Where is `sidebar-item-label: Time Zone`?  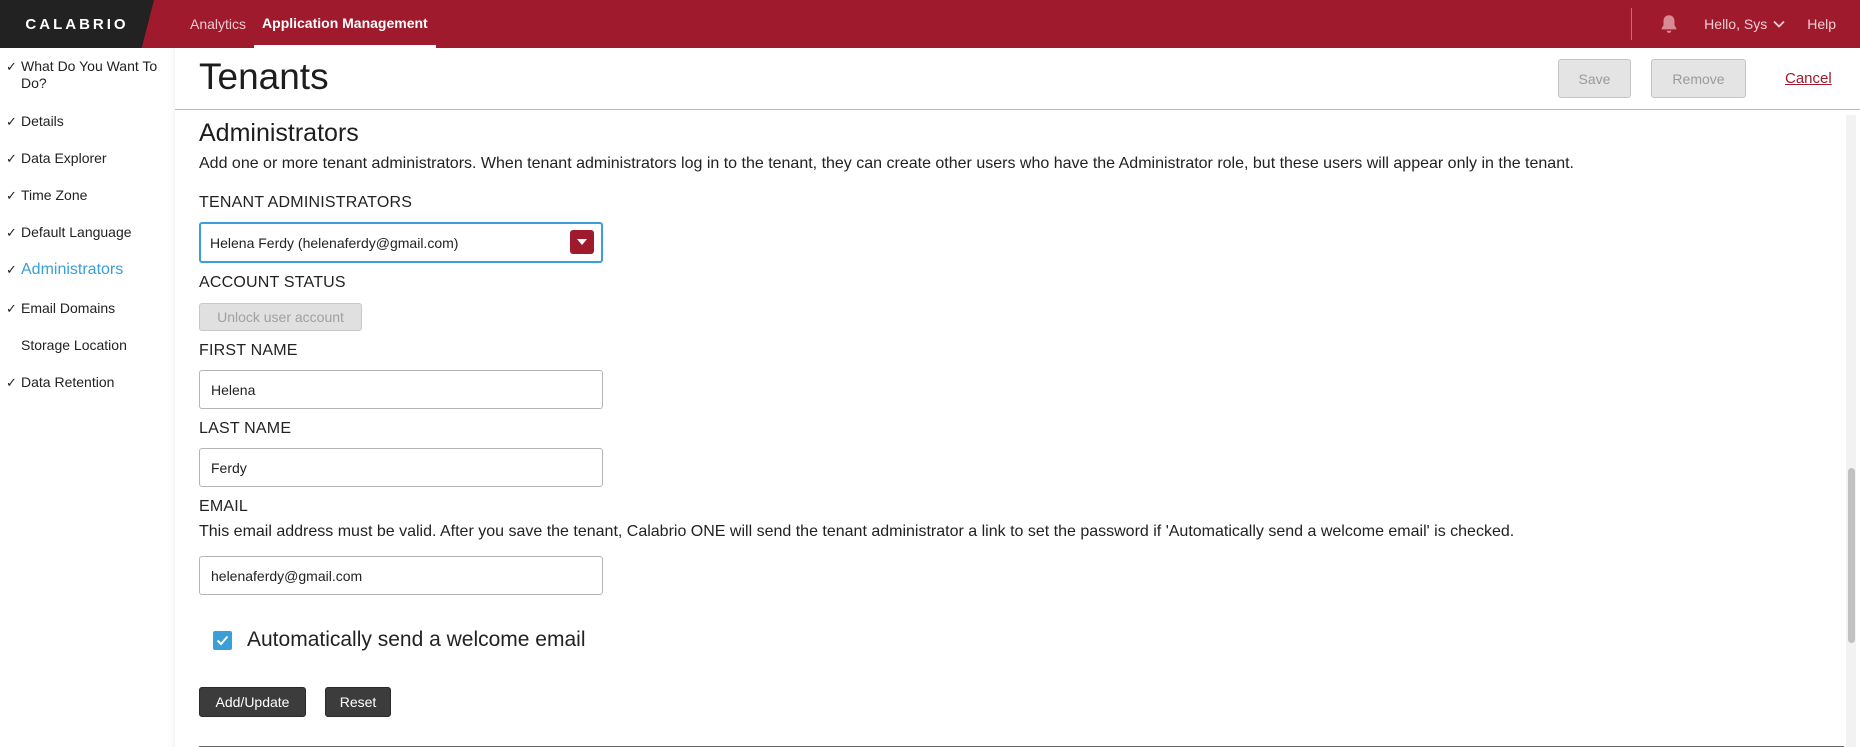 sidebar-item-label: Time Zone is located at coordinates (54, 195).